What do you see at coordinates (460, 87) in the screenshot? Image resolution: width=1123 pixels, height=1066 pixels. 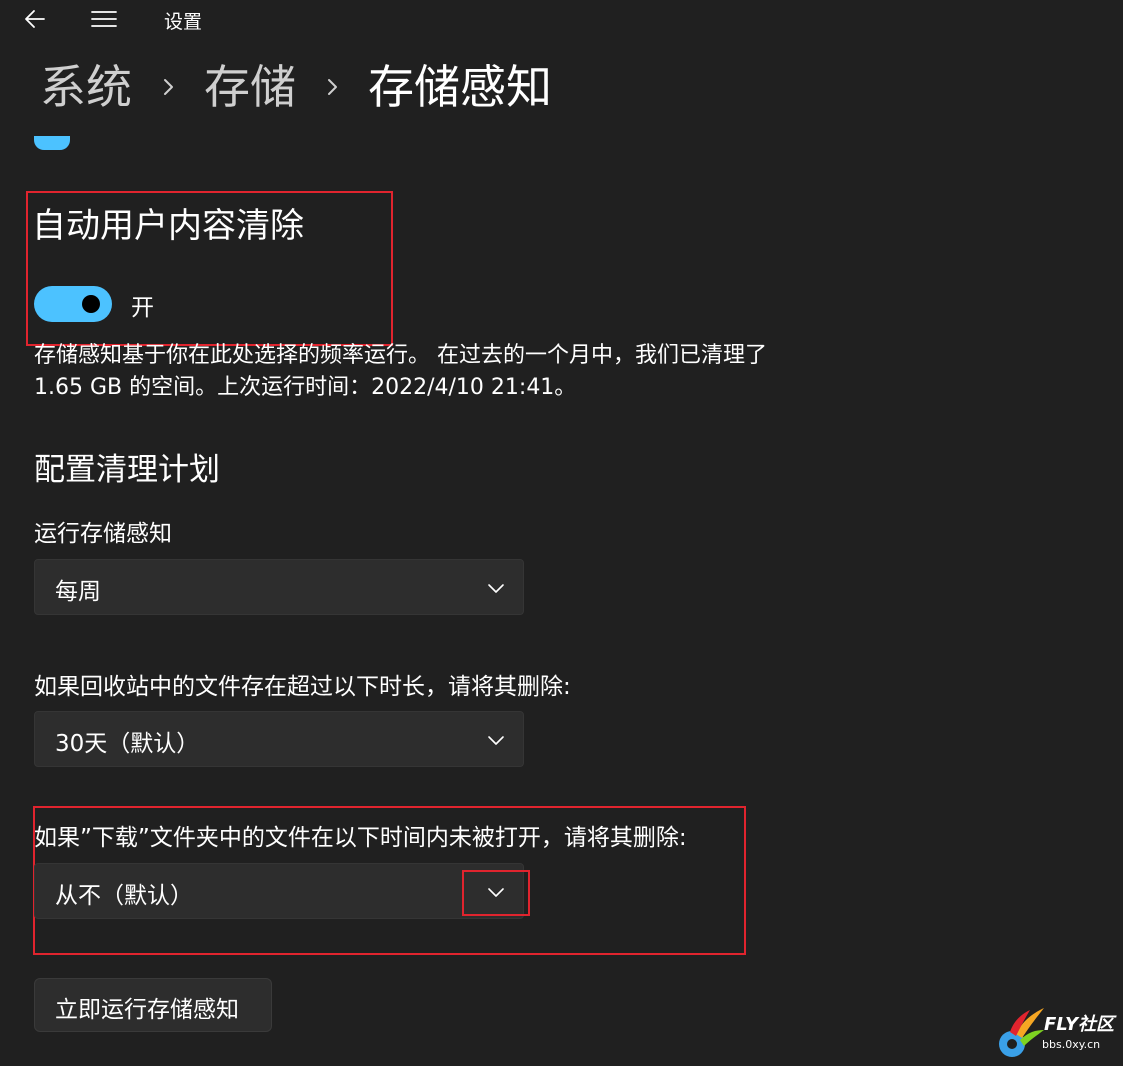 I see `page-title: 存储感知` at bounding box center [460, 87].